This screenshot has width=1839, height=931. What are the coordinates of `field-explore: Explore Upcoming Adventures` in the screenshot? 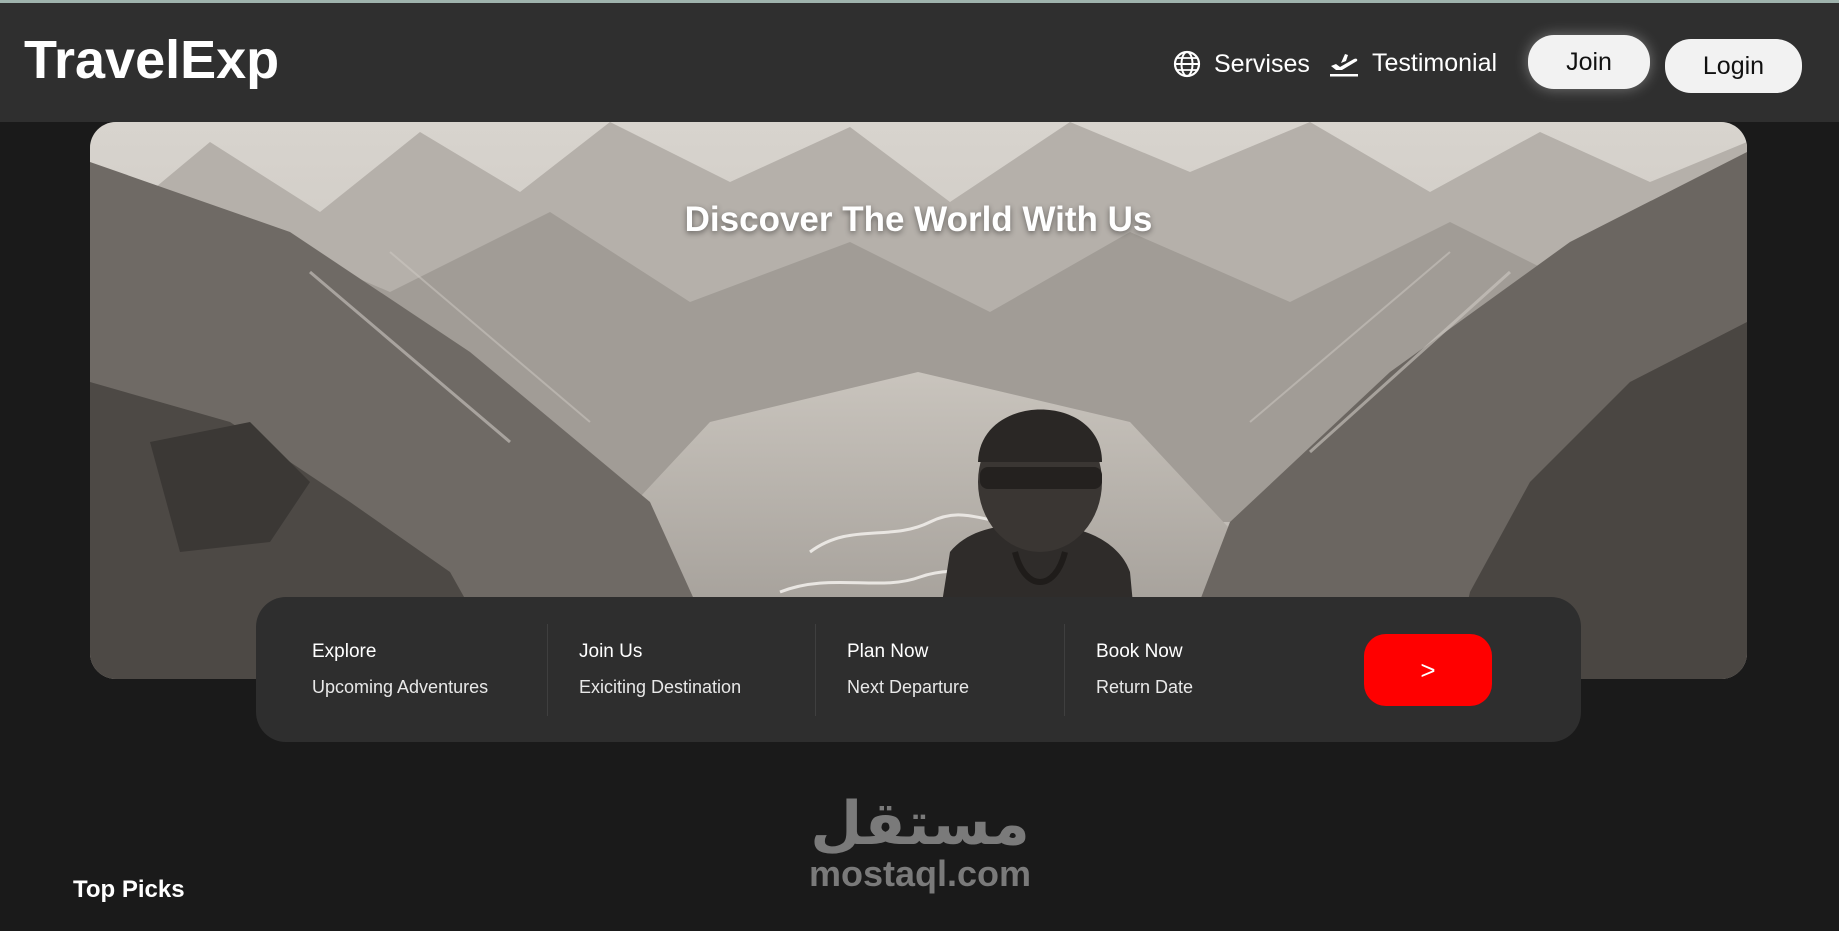 It's located at (400, 669).